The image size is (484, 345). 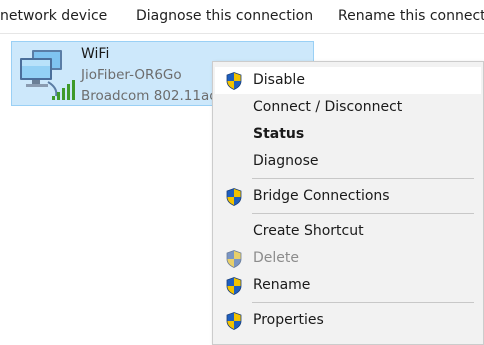 I want to click on toolbar-rename-button: Rename this connection, so click(x=411, y=16).